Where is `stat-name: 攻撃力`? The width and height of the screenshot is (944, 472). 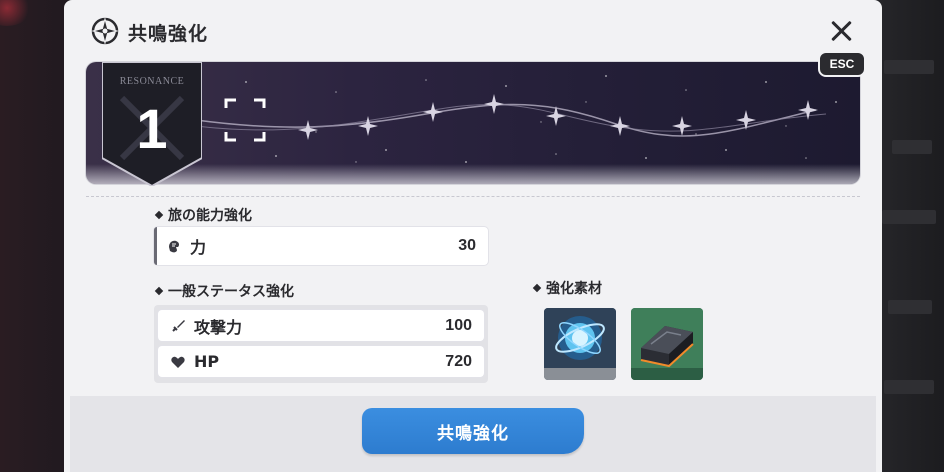 stat-name: 攻撃力 is located at coordinates (218, 327).